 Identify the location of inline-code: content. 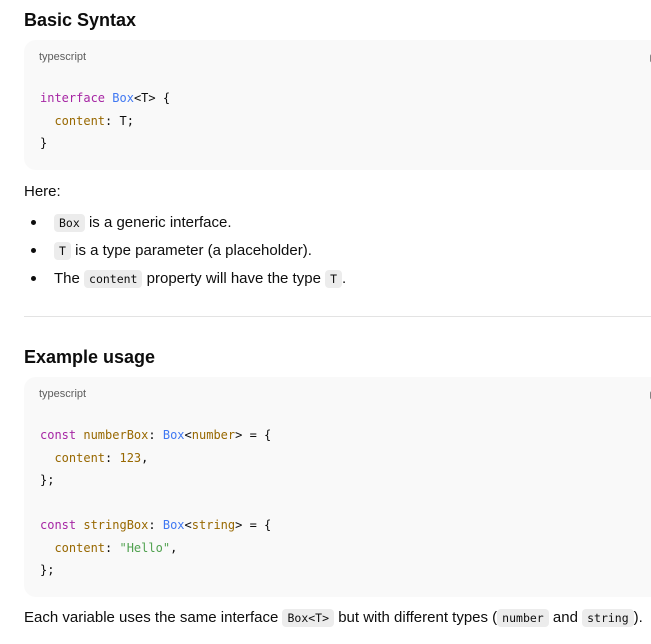
(113, 279).